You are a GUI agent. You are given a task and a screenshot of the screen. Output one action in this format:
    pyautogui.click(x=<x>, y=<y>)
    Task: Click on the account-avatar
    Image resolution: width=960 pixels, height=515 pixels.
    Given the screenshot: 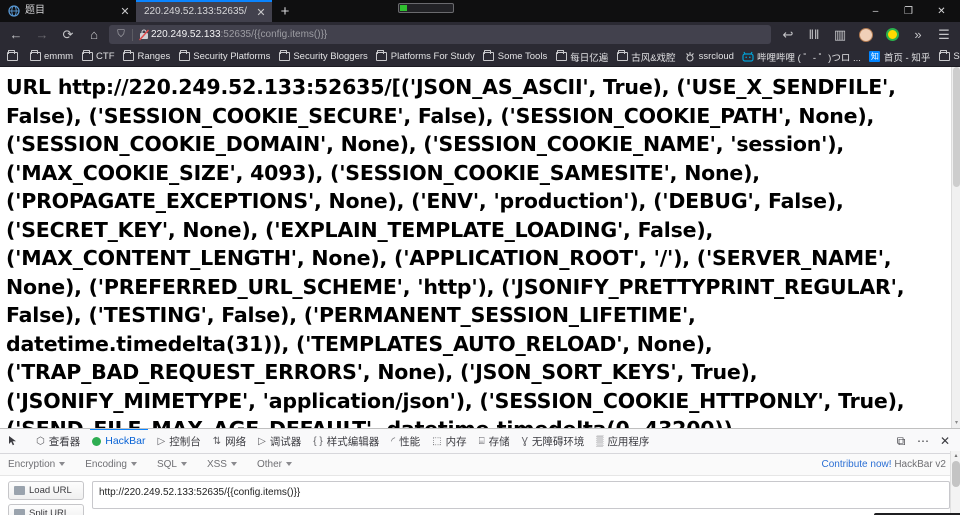 What is the action you would take?
    pyautogui.click(x=866, y=35)
    